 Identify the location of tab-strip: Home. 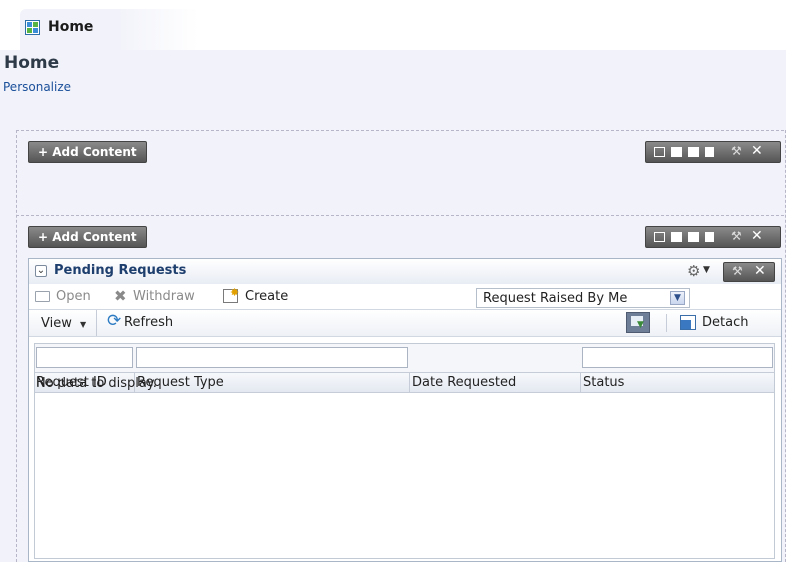
(393, 25).